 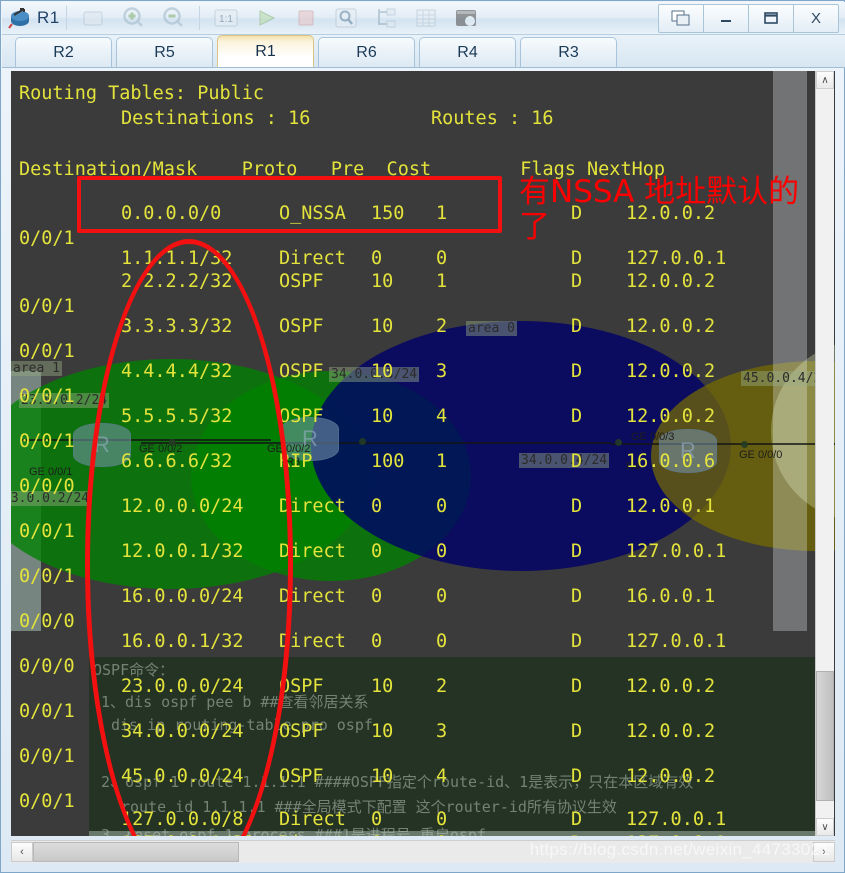 I want to click on start-icon, so click(x=266, y=18).